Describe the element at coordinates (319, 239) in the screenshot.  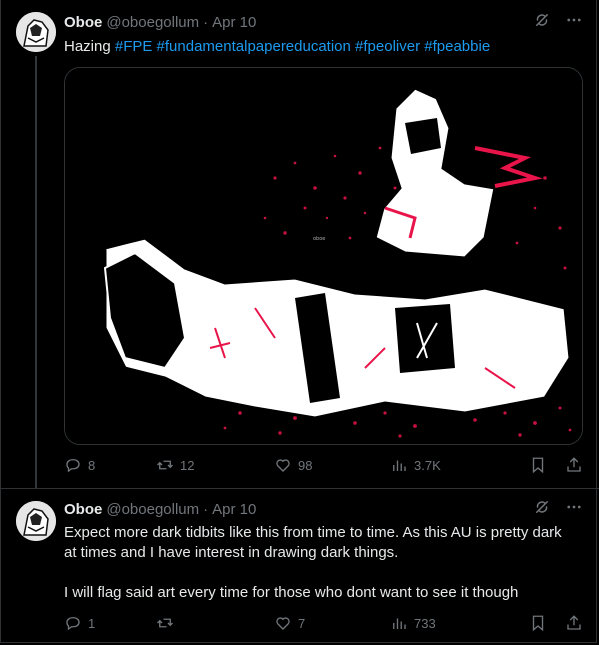
I see `media-watermark: oboe` at that location.